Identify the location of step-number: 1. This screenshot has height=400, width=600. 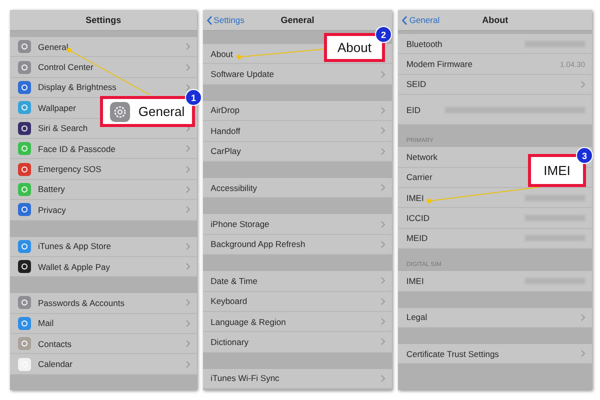
(193, 97).